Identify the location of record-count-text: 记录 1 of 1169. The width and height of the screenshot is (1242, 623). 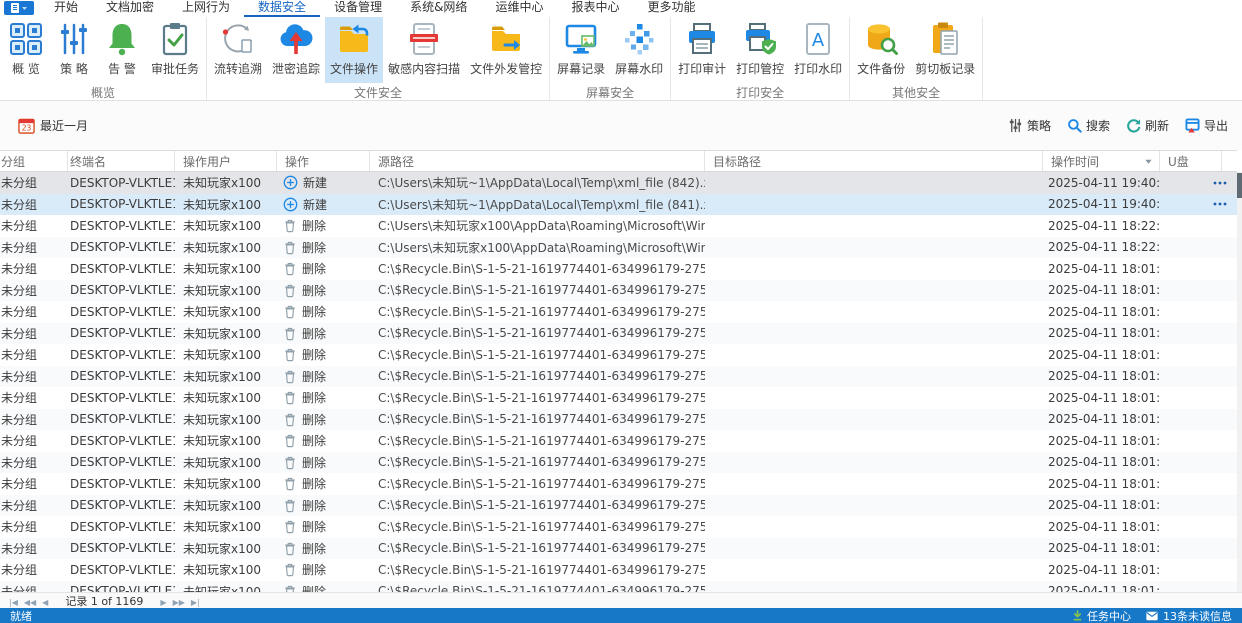
(104, 601).